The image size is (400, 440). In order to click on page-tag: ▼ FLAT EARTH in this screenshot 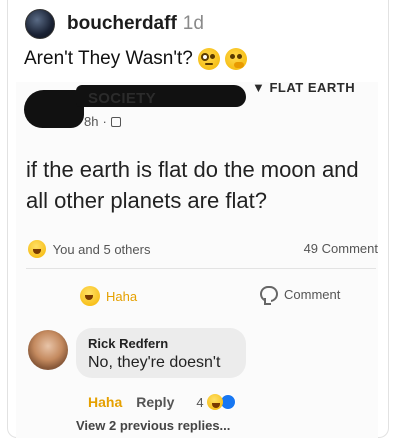, I will do `click(304, 88)`.